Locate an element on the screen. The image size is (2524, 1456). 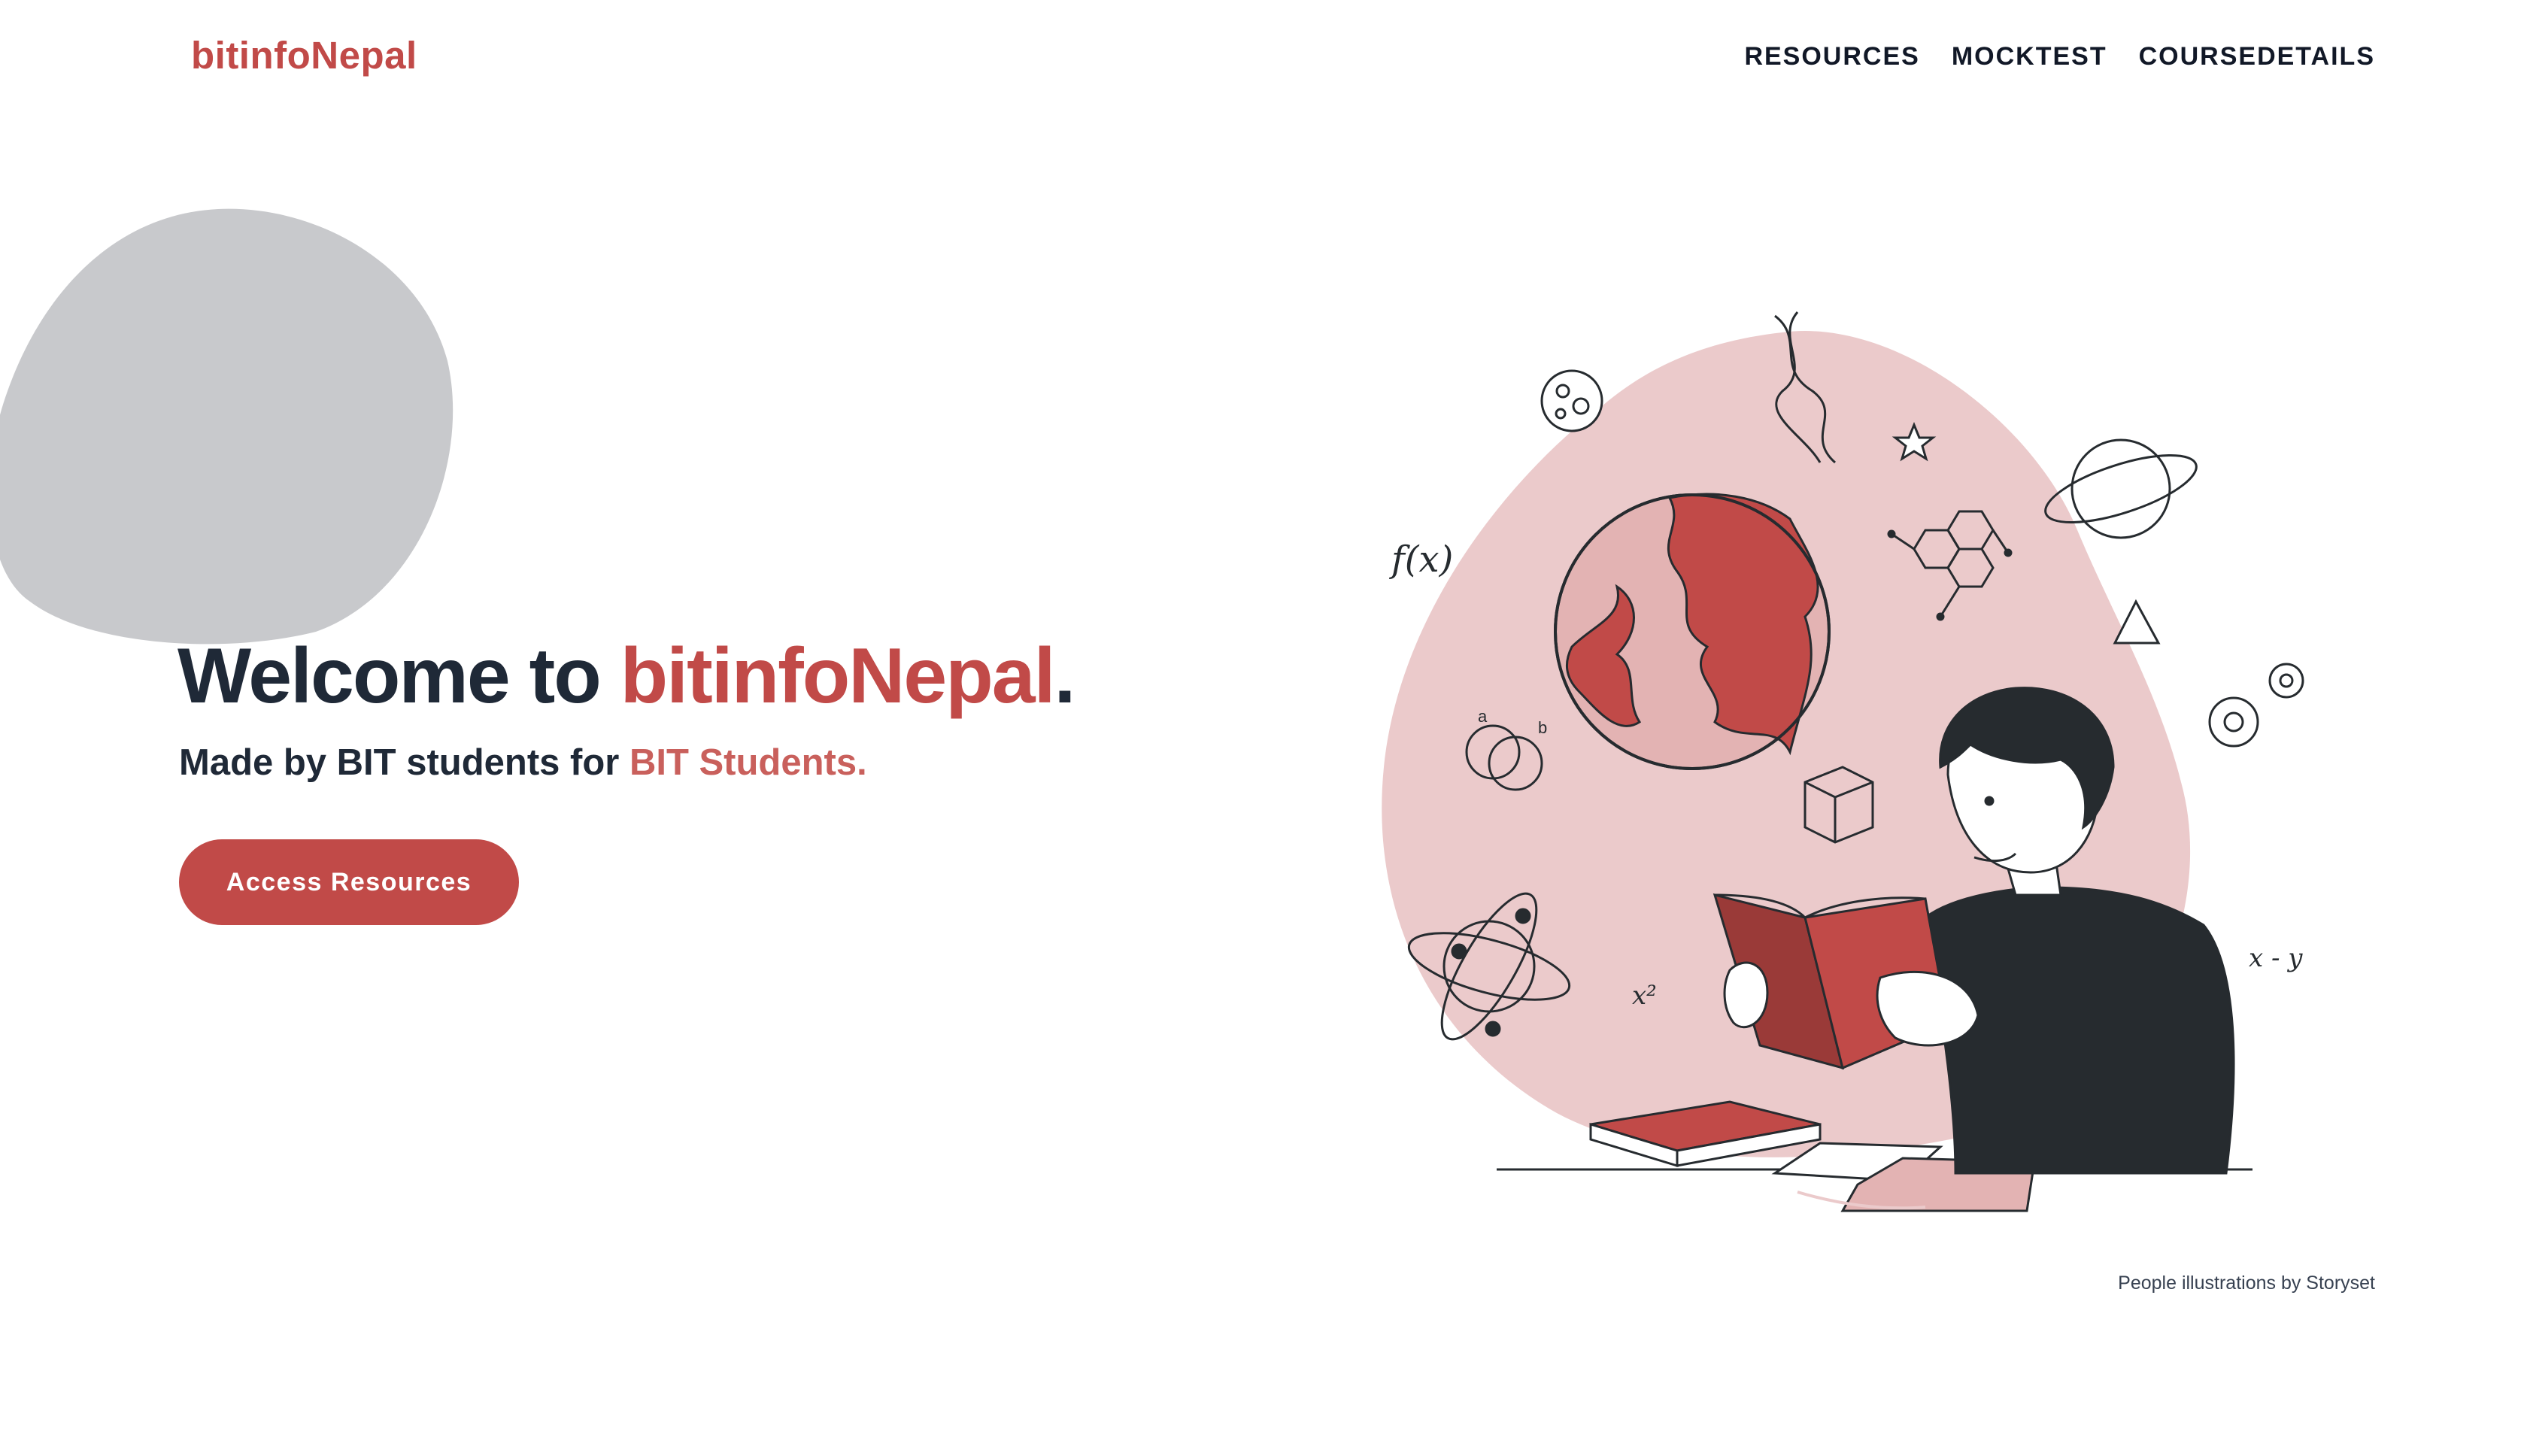
hero-title-suffix: . is located at coordinates (1065, 676).